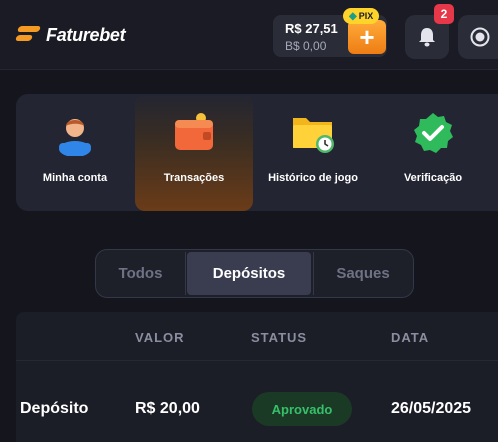  Describe the element at coordinates (427, 37) in the screenshot. I see `bell-icon` at that location.